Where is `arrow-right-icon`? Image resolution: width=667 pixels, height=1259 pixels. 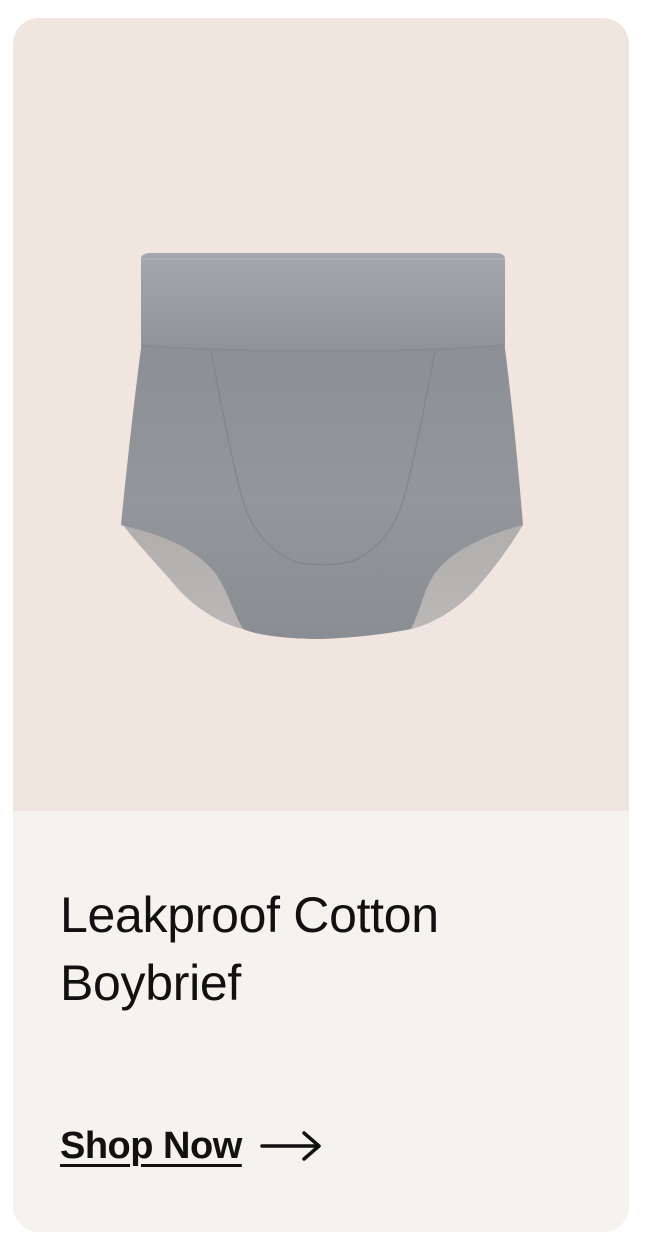 arrow-right-icon is located at coordinates (290, 1146).